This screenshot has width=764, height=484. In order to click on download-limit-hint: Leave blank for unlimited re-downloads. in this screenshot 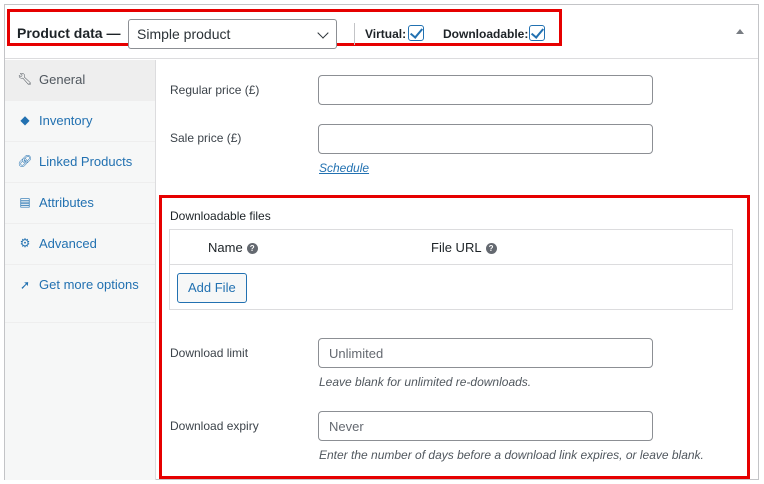, I will do `click(425, 382)`.